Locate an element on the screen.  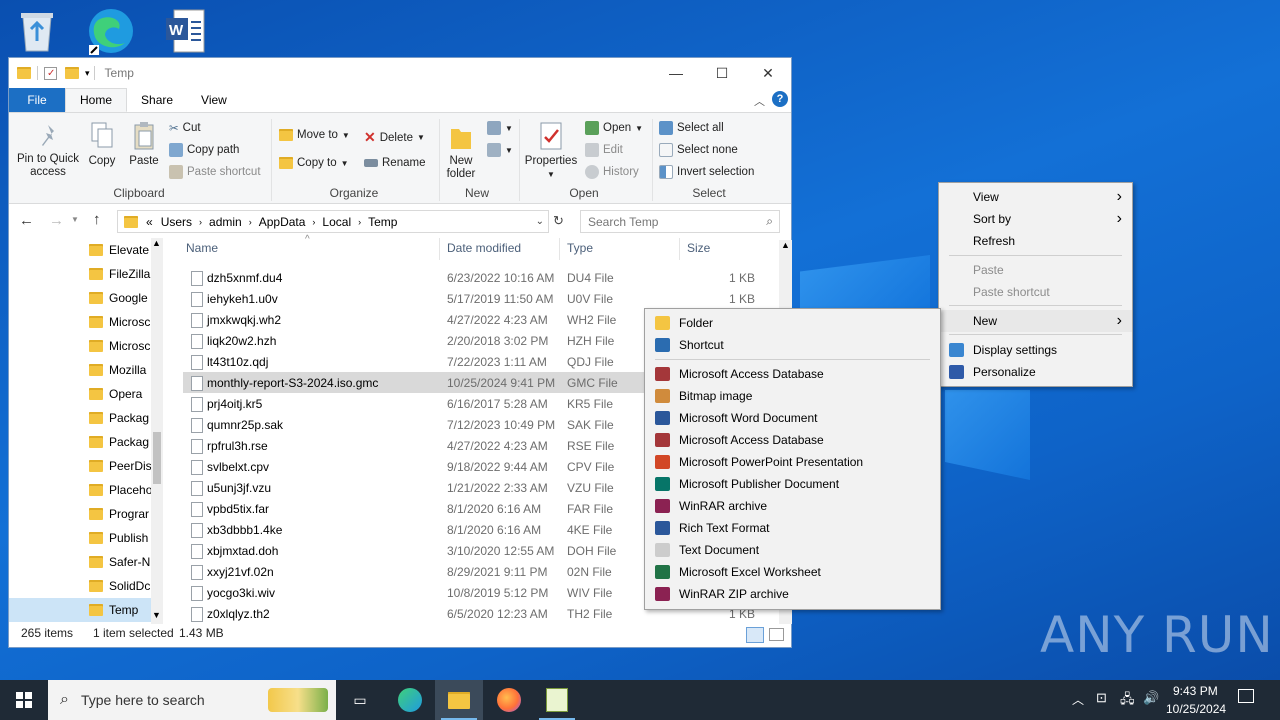
search-input: Search Temp ⌕ is located at coordinates (680, 221).